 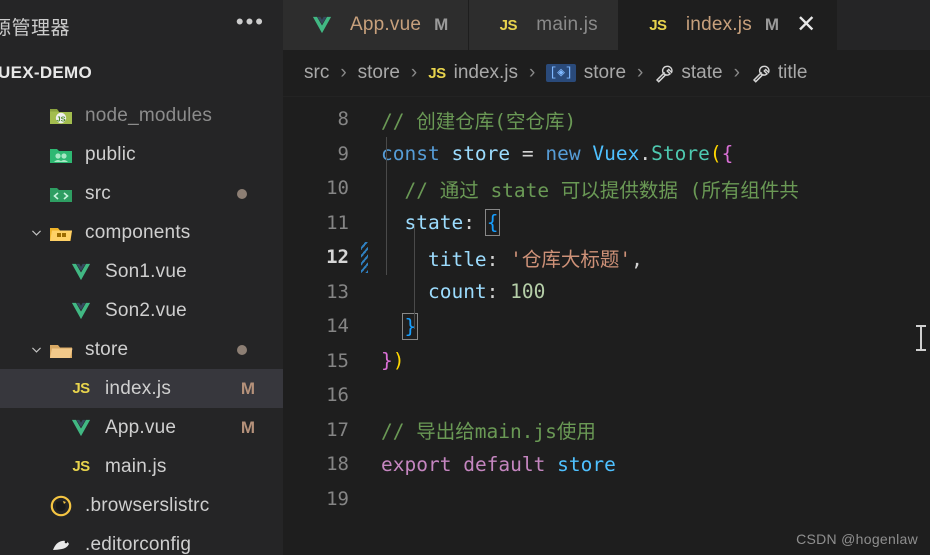 I want to click on tab-label: index.js, so click(x=718, y=24).